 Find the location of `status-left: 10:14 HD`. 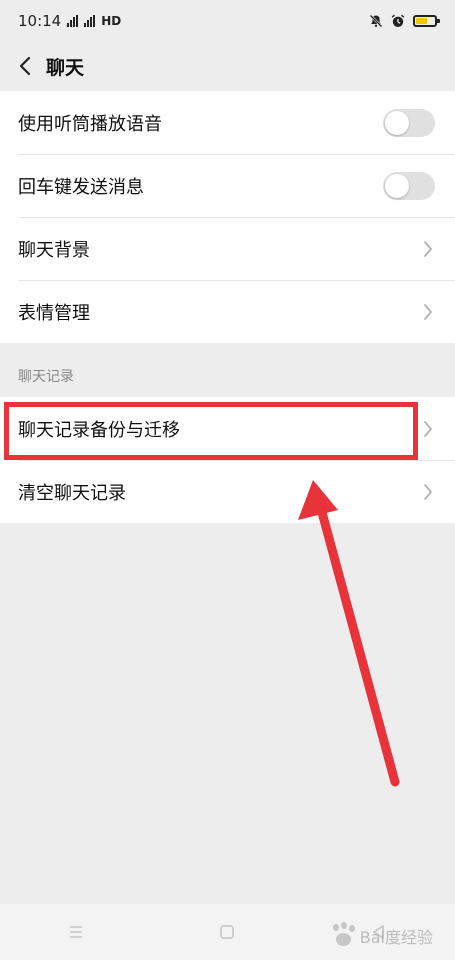

status-left: 10:14 HD is located at coordinates (69, 21).